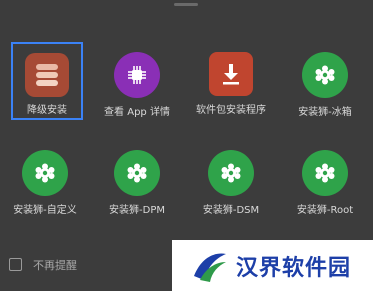 Image resolution: width=373 pixels, height=291 pixels. Describe the element at coordinates (15, 264) in the screenshot. I see `dont-remind-checkbox` at that location.